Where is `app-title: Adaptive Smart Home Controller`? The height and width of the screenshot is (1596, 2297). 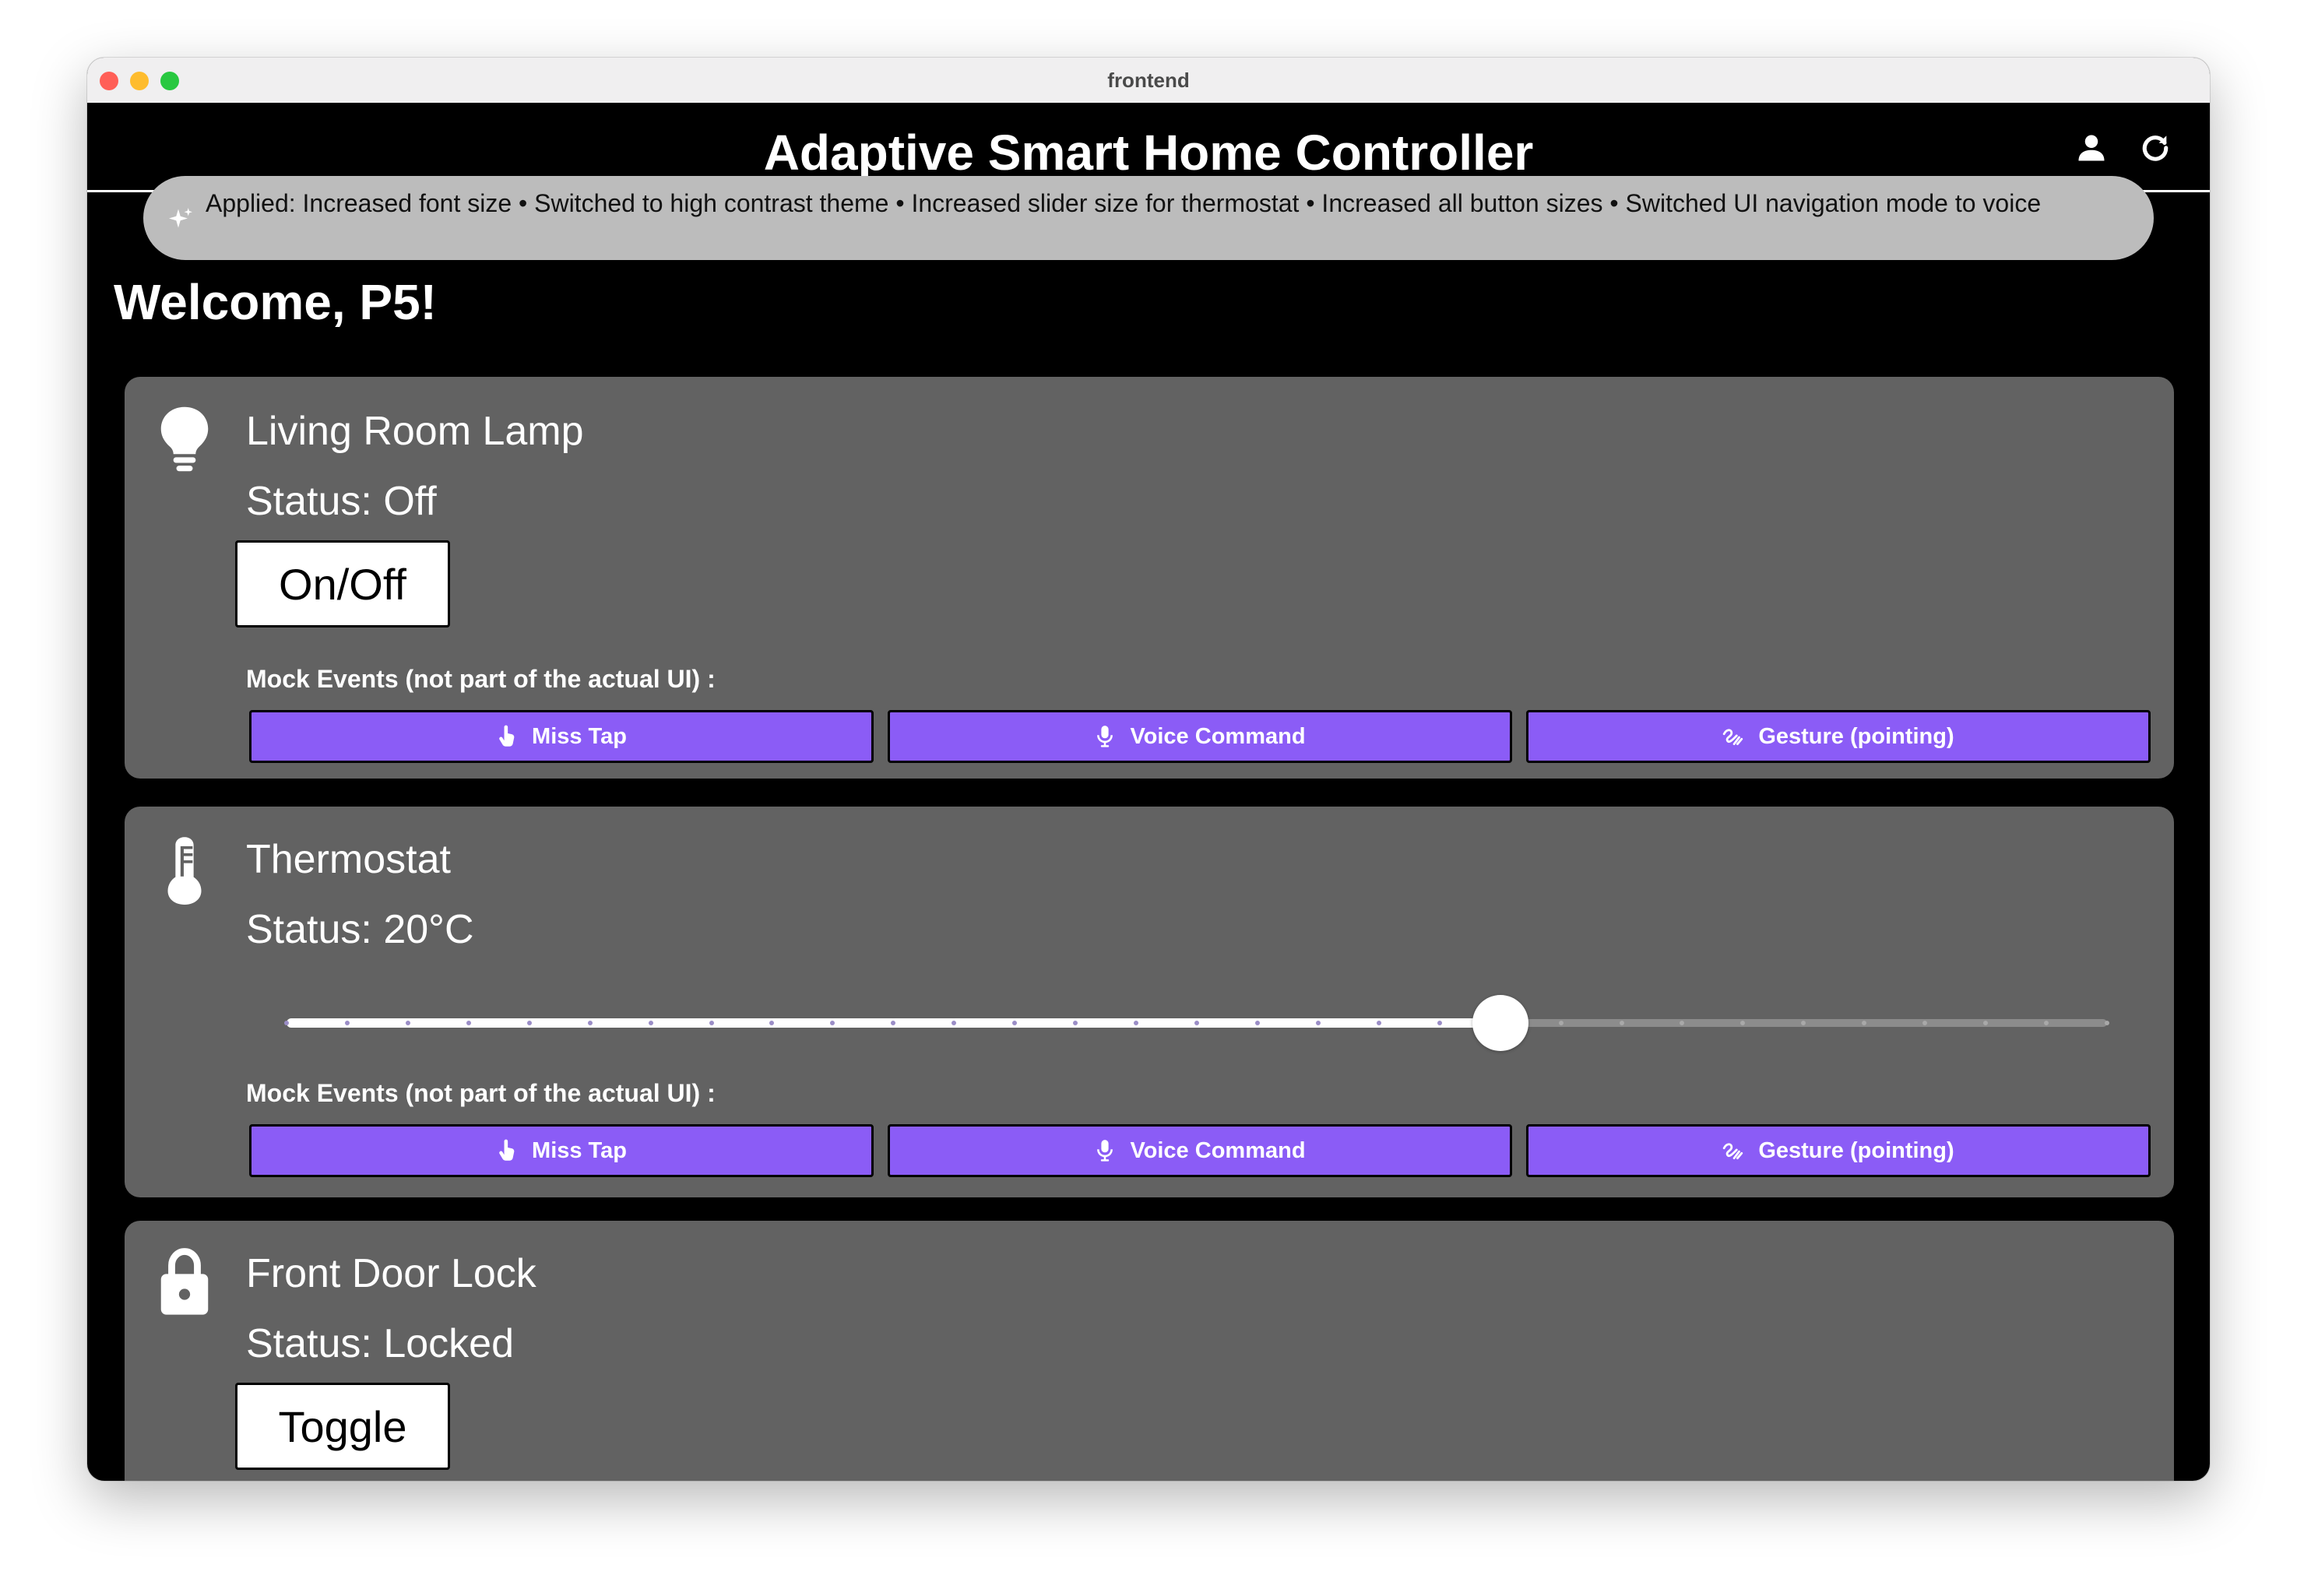
app-title: Adaptive Smart Home Controller is located at coordinates (1148, 153).